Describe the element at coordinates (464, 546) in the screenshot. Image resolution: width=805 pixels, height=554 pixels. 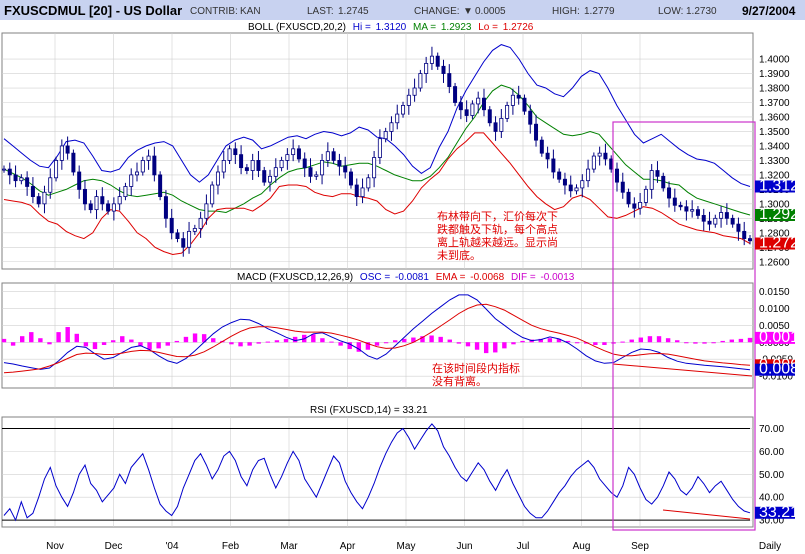
I see `x-tick-label: Jun` at that location.